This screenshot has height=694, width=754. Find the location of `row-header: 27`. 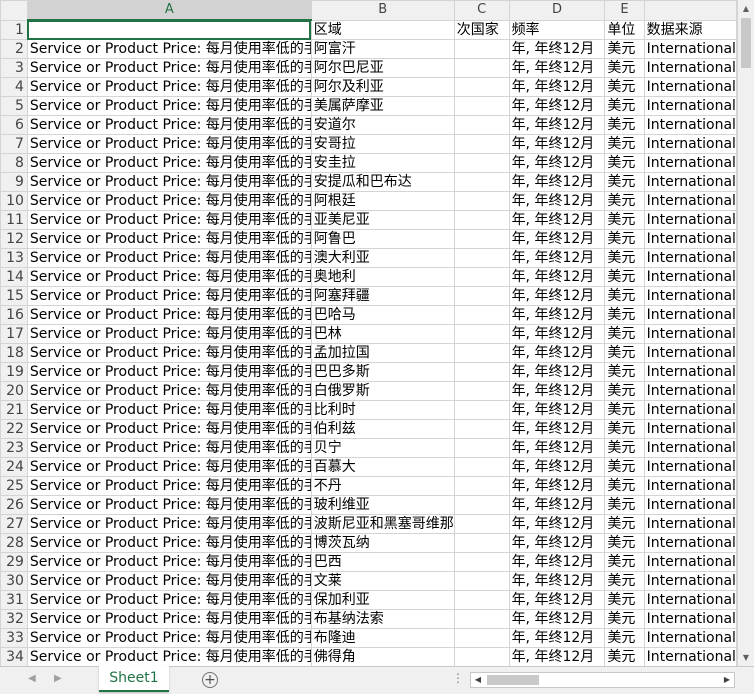

row-header: 27 is located at coordinates (14, 524).